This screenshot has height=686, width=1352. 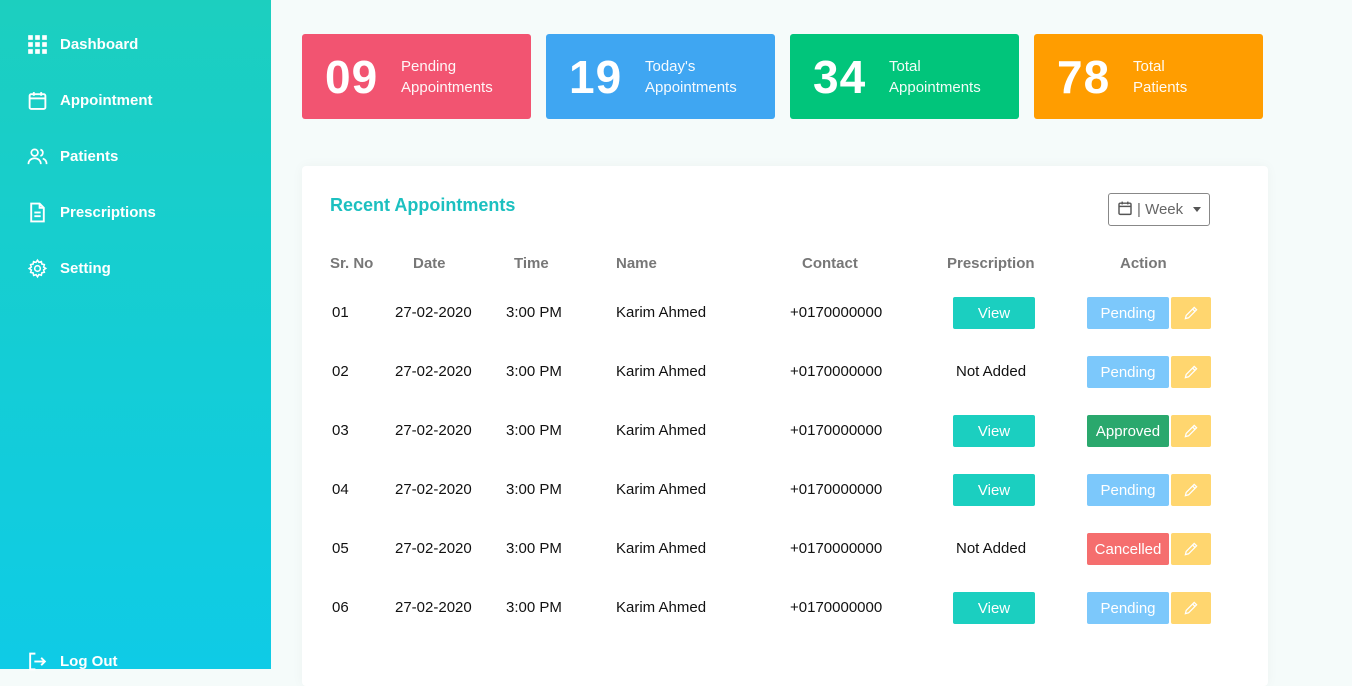 I want to click on stat-label-line2: Patients, so click(x=1160, y=87).